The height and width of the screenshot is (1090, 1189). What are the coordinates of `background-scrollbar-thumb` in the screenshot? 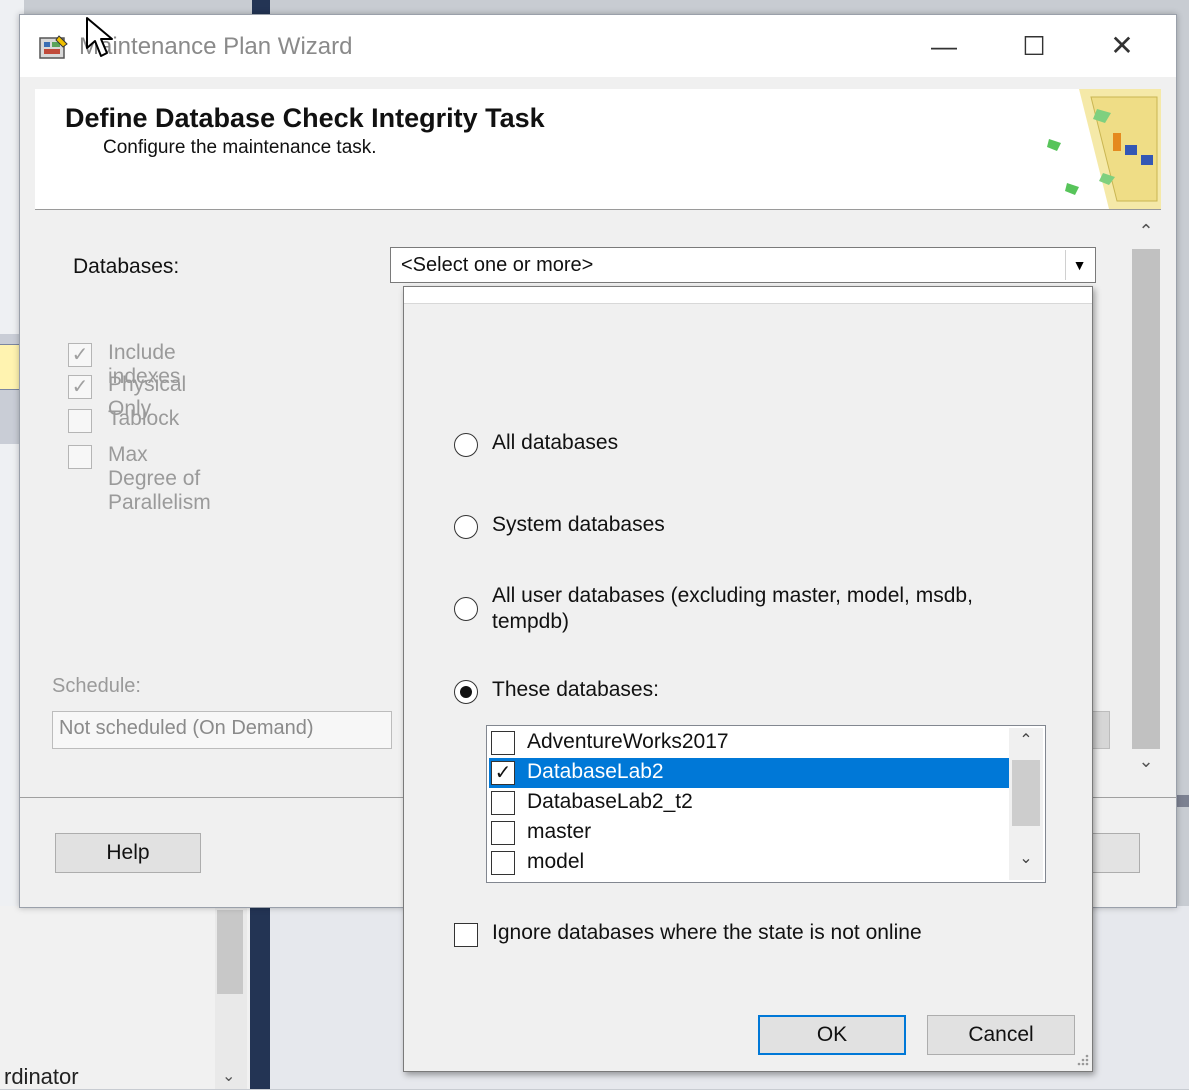 It's located at (230, 952).